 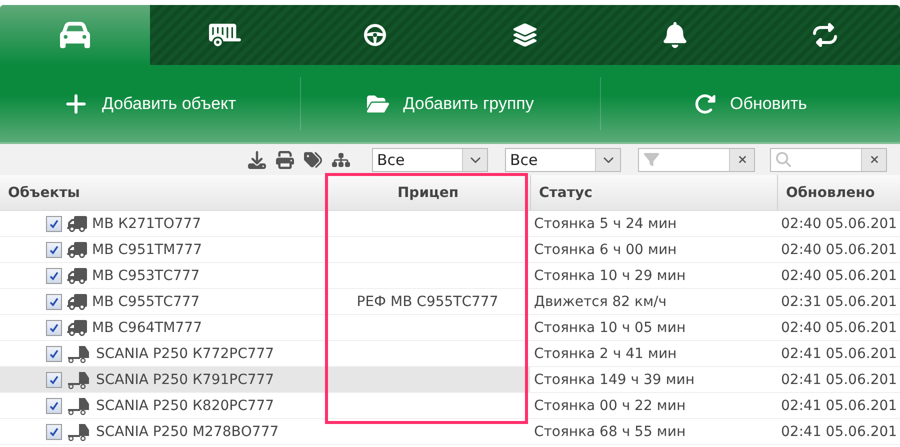 What do you see at coordinates (651, 159) in the screenshot?
I see `filter-icon` at bounding box center [651, 159].